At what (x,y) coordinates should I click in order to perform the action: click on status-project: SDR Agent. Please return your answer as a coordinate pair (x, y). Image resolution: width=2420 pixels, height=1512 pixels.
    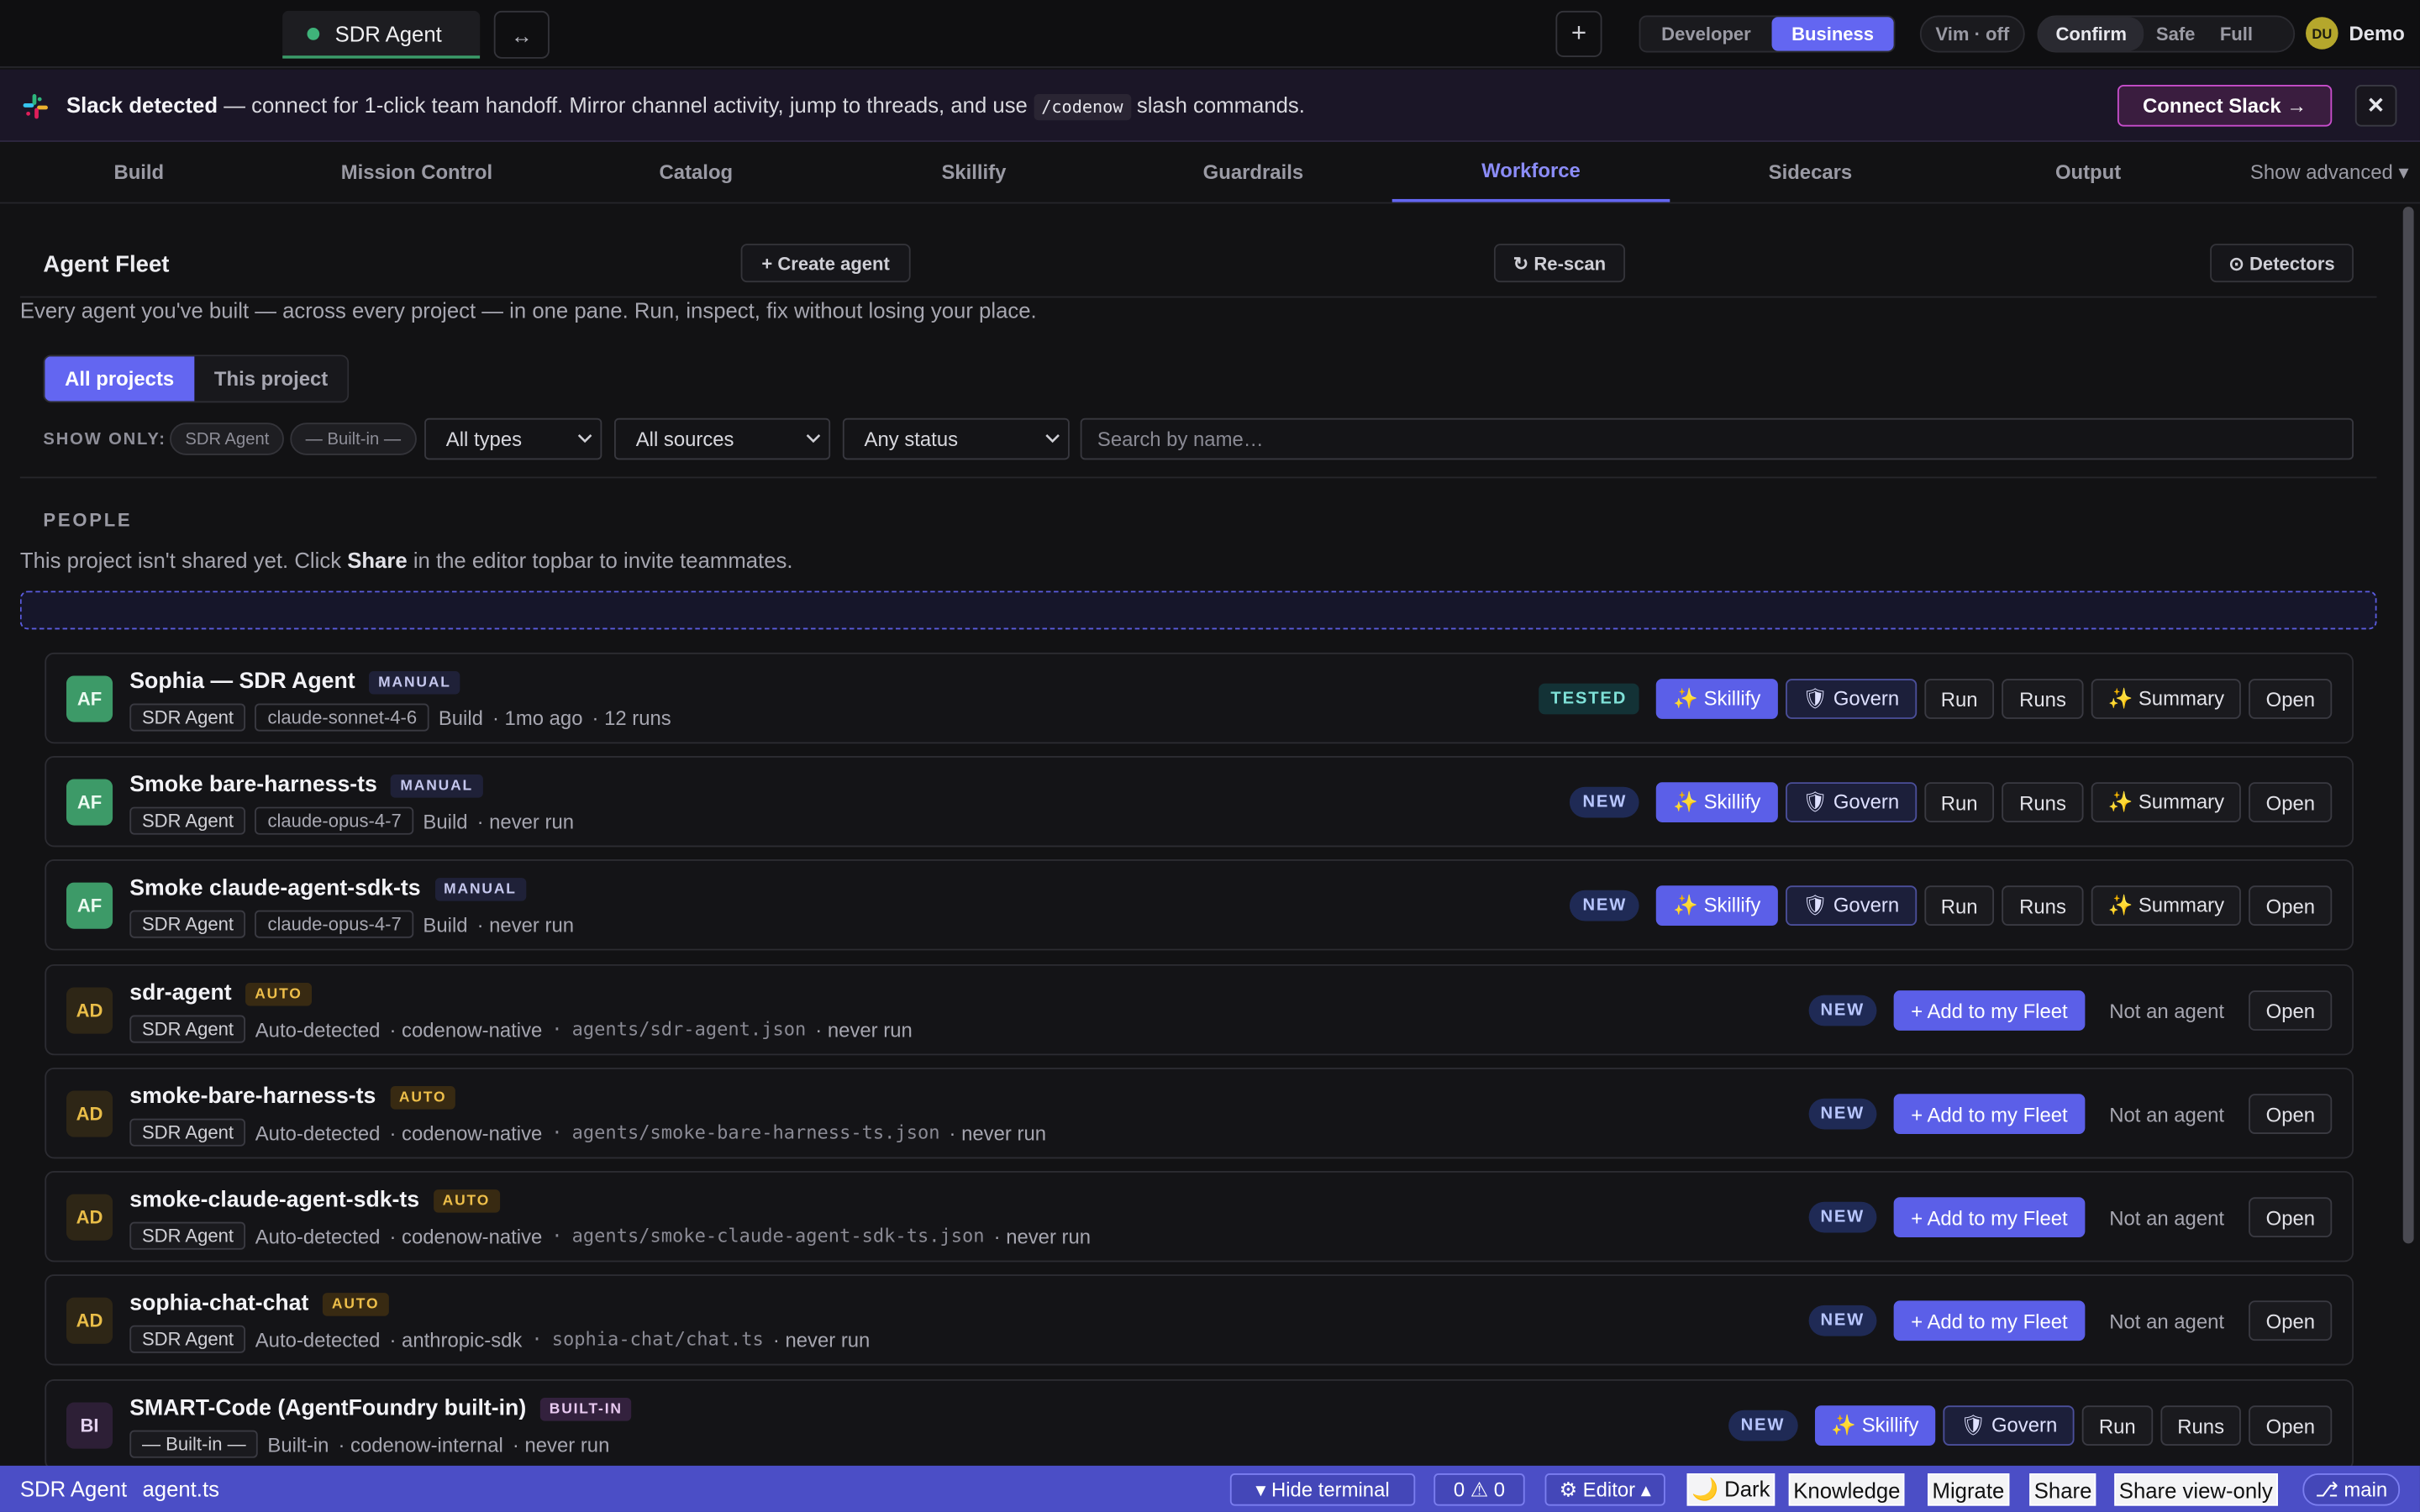
    Looking at the image, I should click on (73, 1489).